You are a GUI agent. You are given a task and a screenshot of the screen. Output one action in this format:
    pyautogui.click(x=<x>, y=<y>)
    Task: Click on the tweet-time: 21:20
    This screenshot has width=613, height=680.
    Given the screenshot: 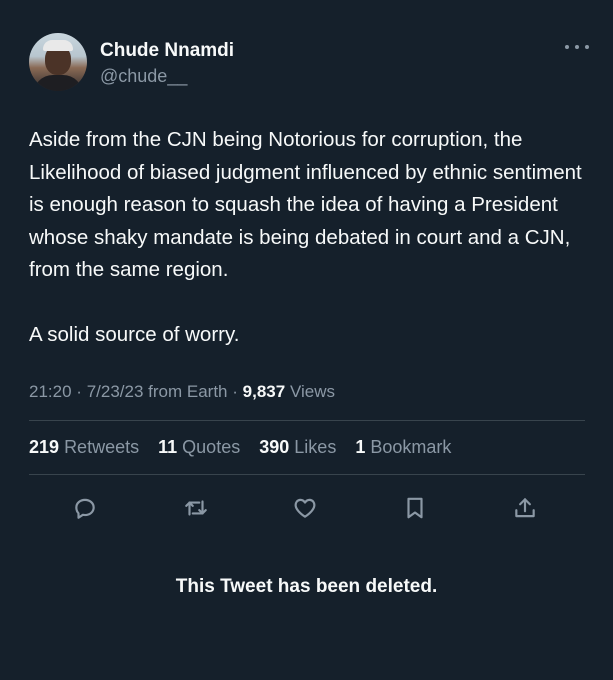 What is the action you would take?
    pyautogui.click(x=50, y=391)
    